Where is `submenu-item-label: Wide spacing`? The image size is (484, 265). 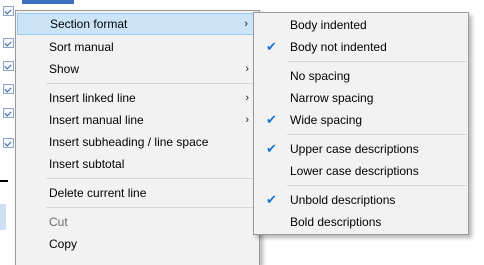
submenu-item-label: Wide spacing is located at coordinates (326, 120).